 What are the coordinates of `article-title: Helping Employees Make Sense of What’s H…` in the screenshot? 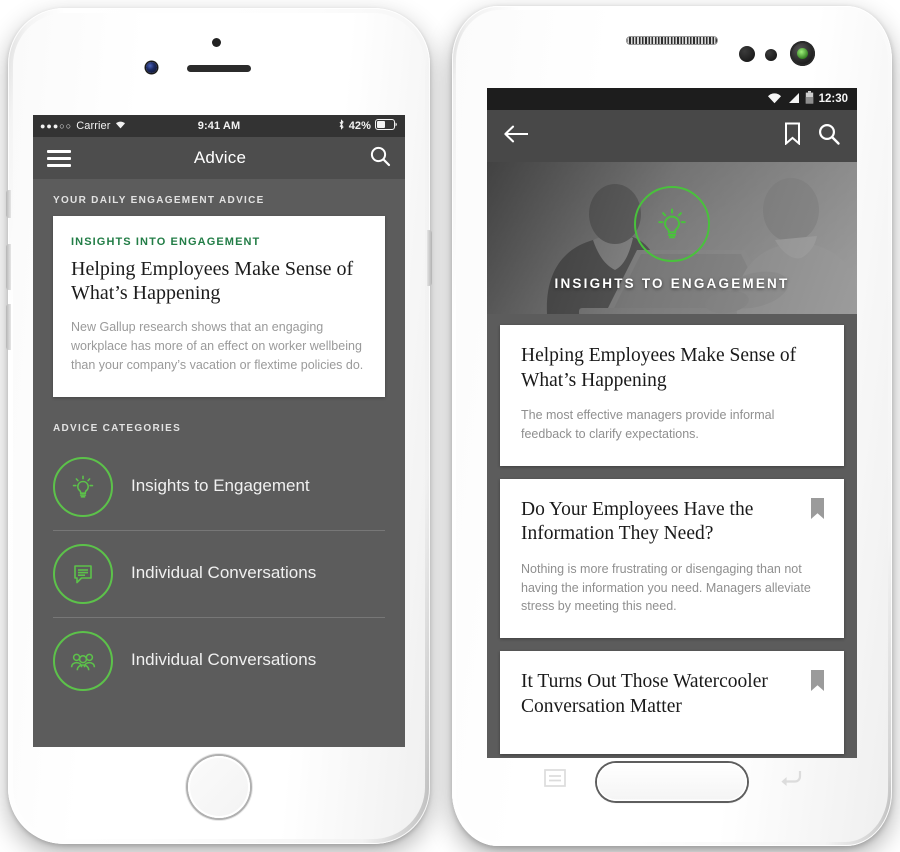 It's located at (659, 368).